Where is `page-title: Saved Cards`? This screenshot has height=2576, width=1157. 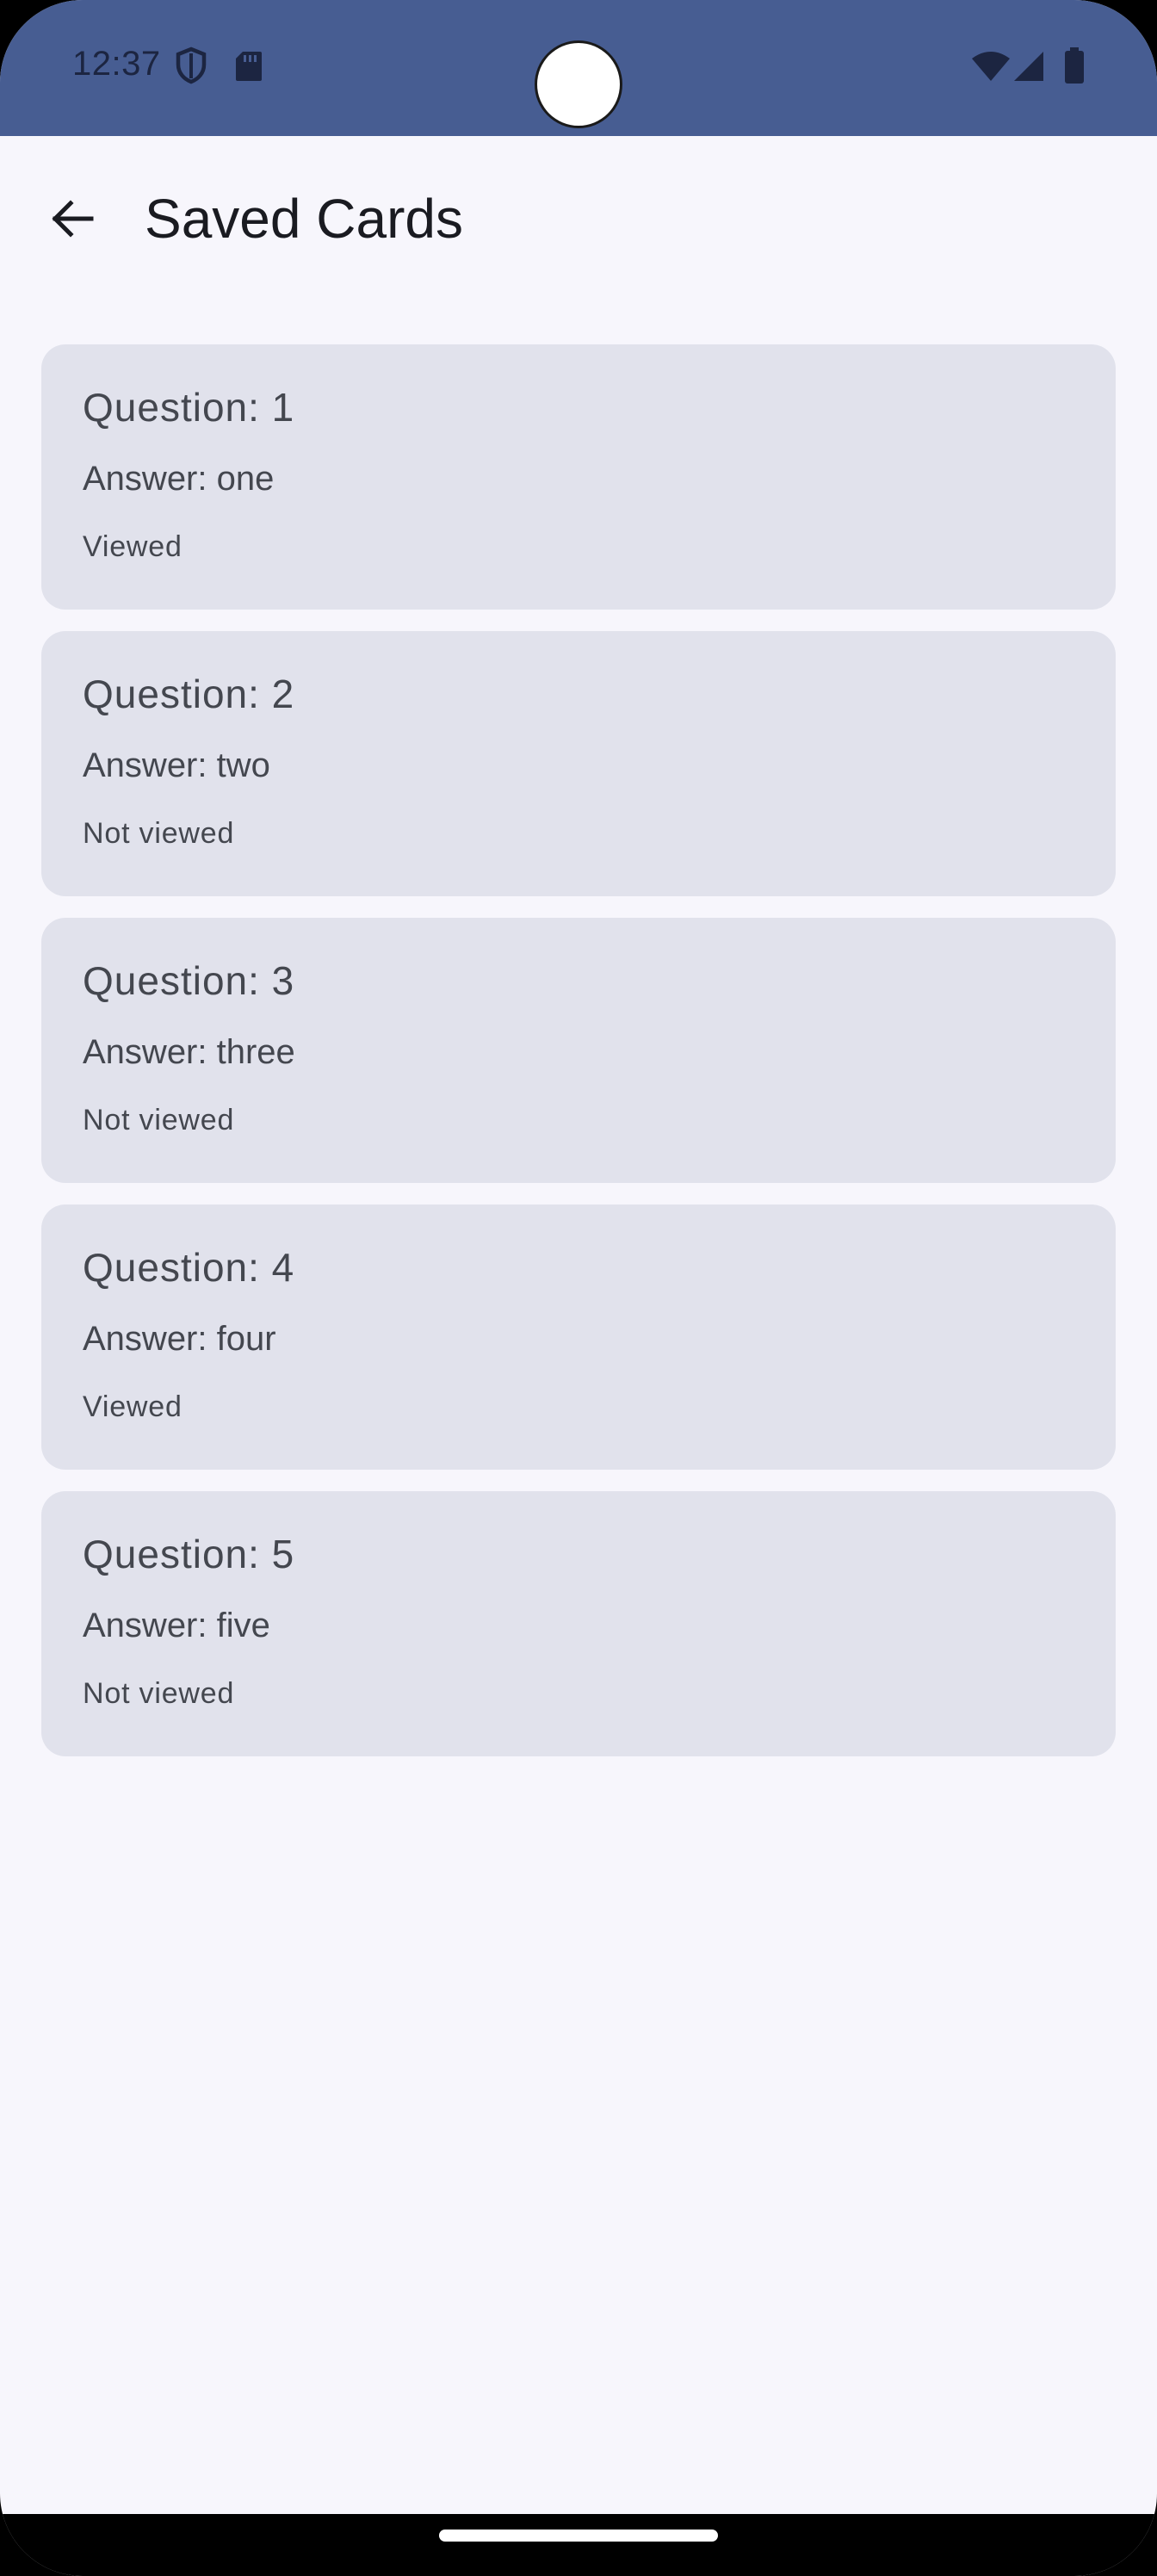 page-title: Saved Cards is located at coordinates (304, 219).